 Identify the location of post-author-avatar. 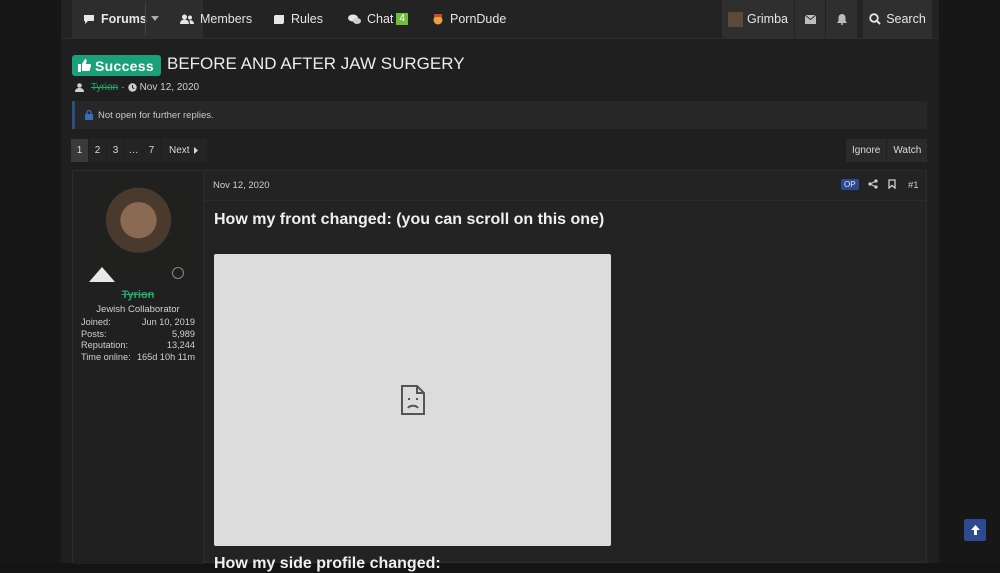
(138, 230).